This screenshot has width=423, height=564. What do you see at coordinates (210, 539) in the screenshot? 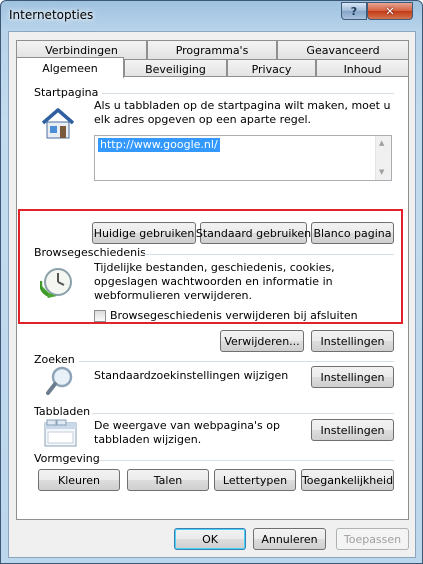
I see `ok-button: OK` at bounding box center [210, 539].